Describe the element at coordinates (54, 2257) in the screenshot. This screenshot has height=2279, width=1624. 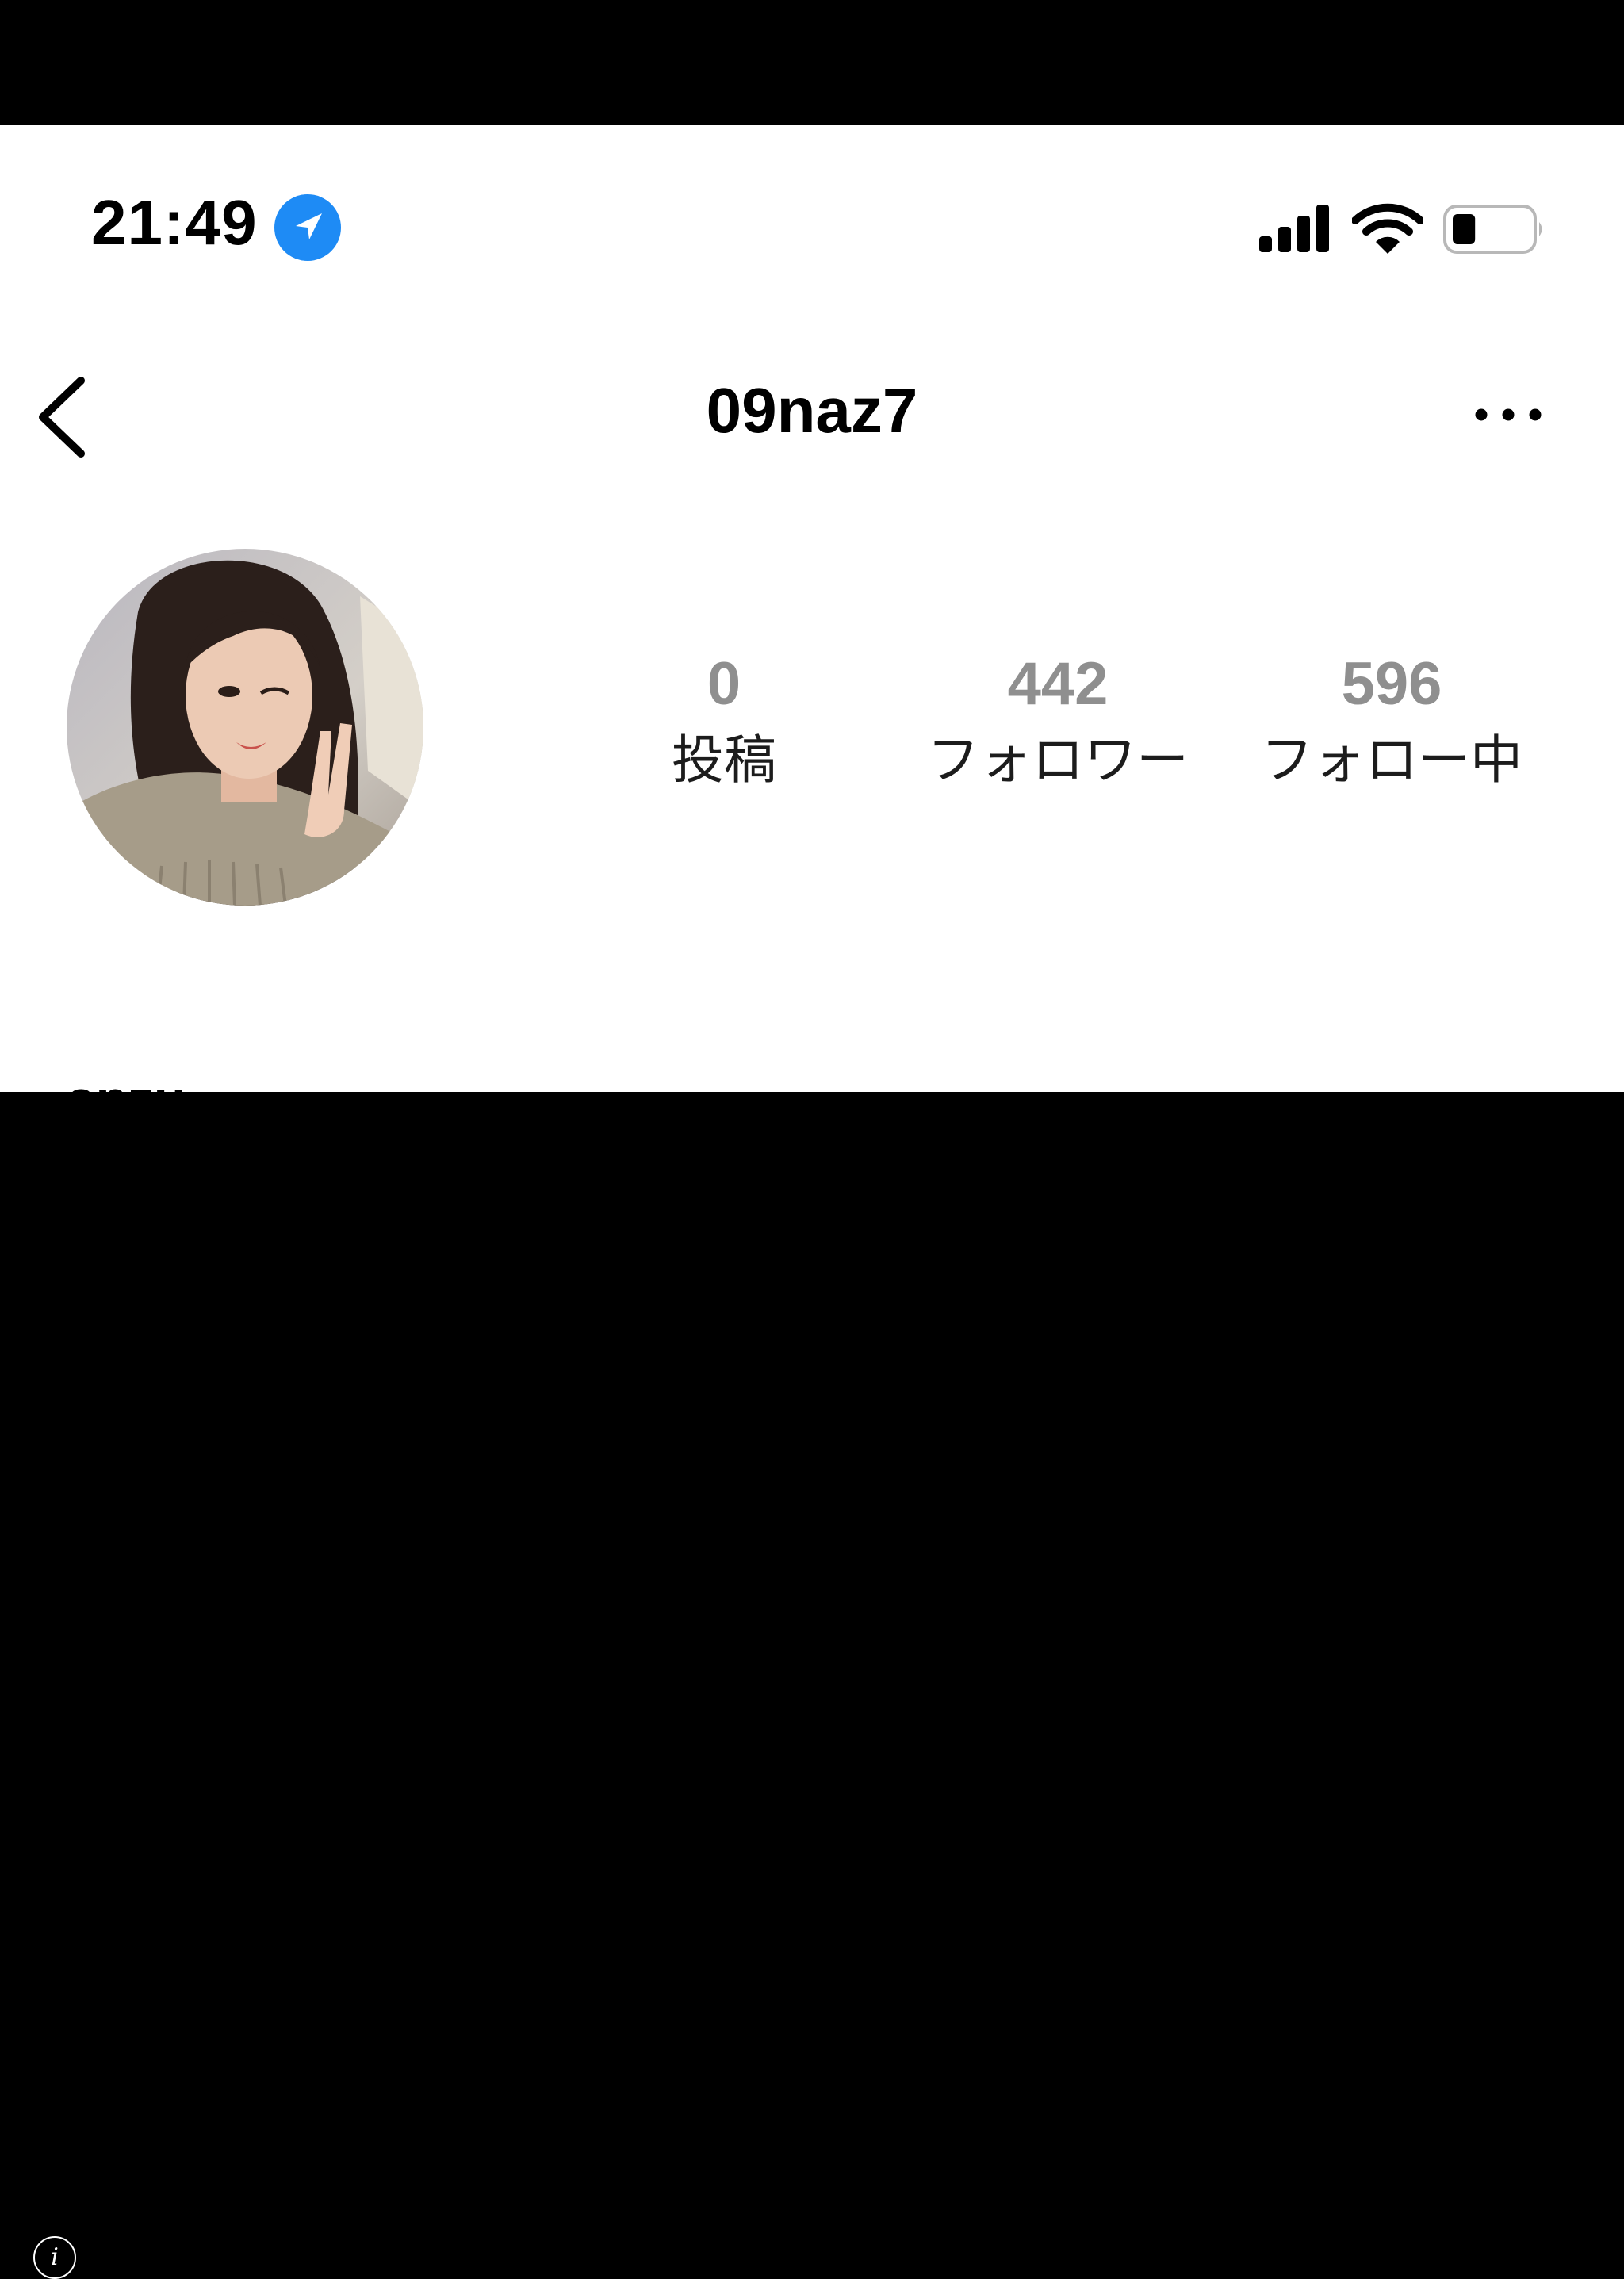
I see `info-button: i` at that location.